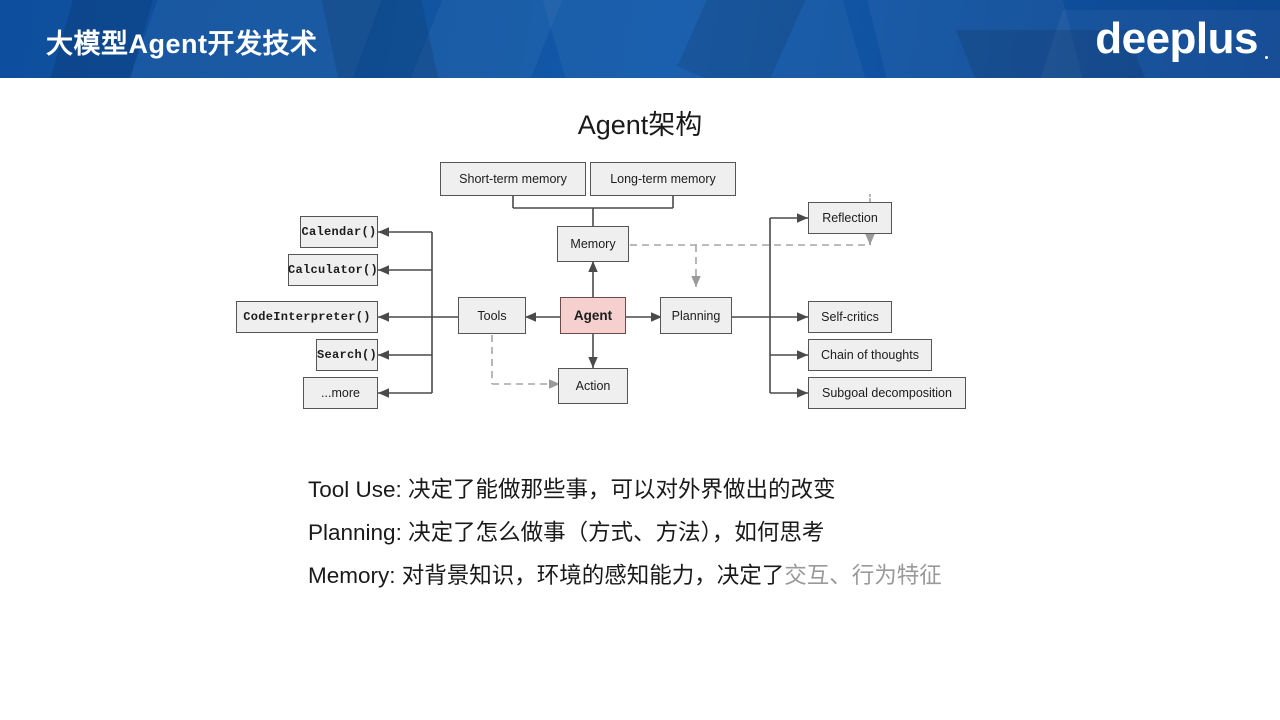 The height and width of the screenshot is (720, 1280). What do you see at coordinates (887, 393) in the screenshot?
I see `node-subgoal-decomposition: Subgoal decomposition` at bounding box center [887, 393].